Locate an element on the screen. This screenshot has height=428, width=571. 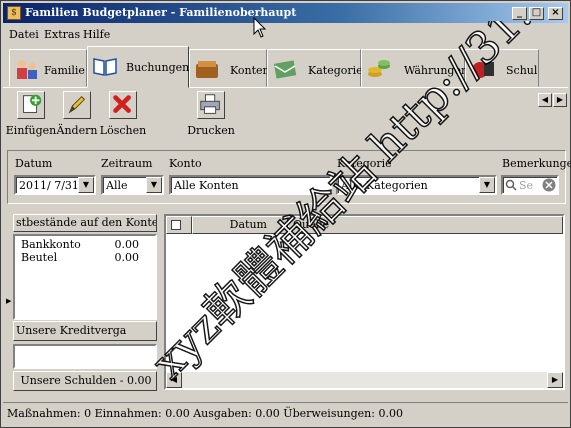
clear-icon is located at coordinates (549, 185).